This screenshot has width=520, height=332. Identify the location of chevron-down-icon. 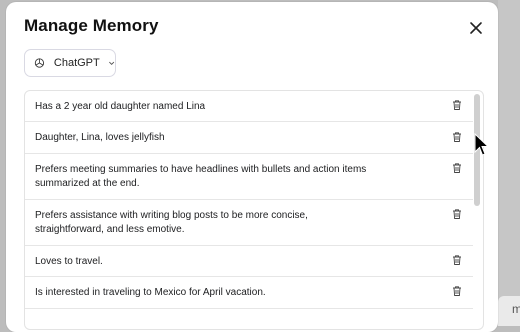
(111, 63).